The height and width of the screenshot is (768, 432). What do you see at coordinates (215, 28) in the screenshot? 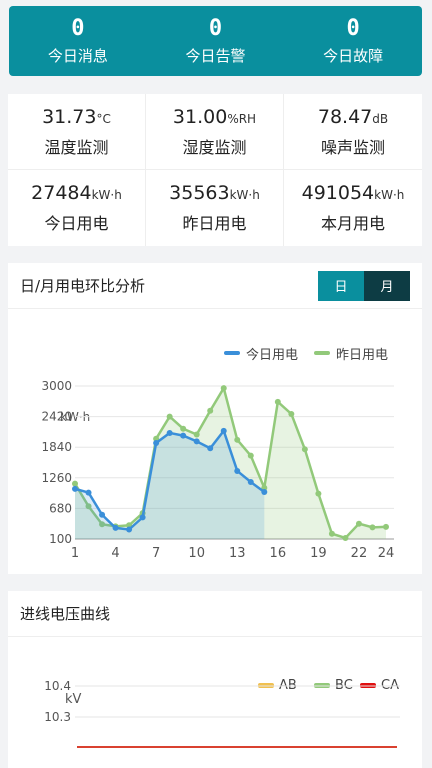
I see `alarms-count: 0` at bounding box center [215, 28].